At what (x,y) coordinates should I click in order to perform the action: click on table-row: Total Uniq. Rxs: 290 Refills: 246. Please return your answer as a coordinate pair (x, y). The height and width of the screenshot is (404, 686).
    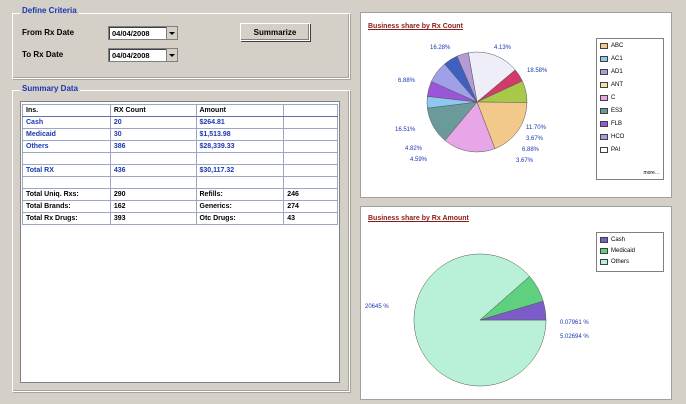
    Looking at the image, I should click on (180, 194).